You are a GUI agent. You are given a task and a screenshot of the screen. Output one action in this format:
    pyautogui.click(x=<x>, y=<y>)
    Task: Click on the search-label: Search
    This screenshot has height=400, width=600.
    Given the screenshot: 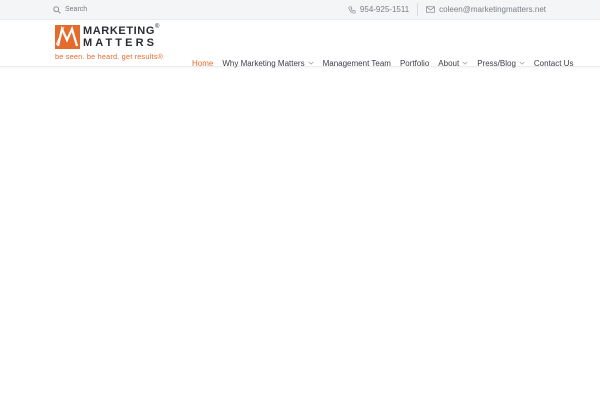 What is the action you would take?
    pyautogui.click(x=76, y=9)
    